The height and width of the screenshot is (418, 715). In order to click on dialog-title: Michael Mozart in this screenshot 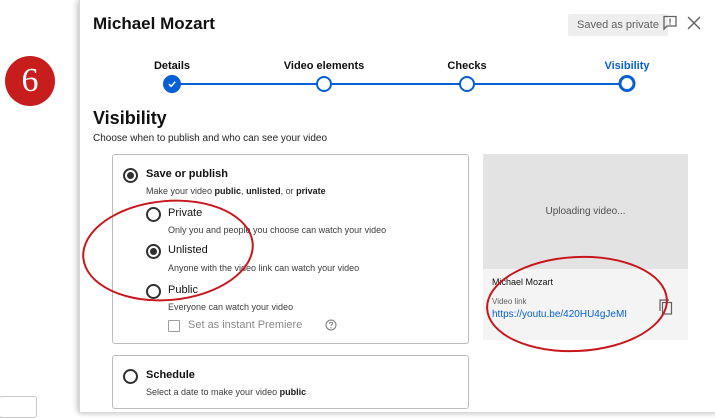, I will do `click(154, 23)`.